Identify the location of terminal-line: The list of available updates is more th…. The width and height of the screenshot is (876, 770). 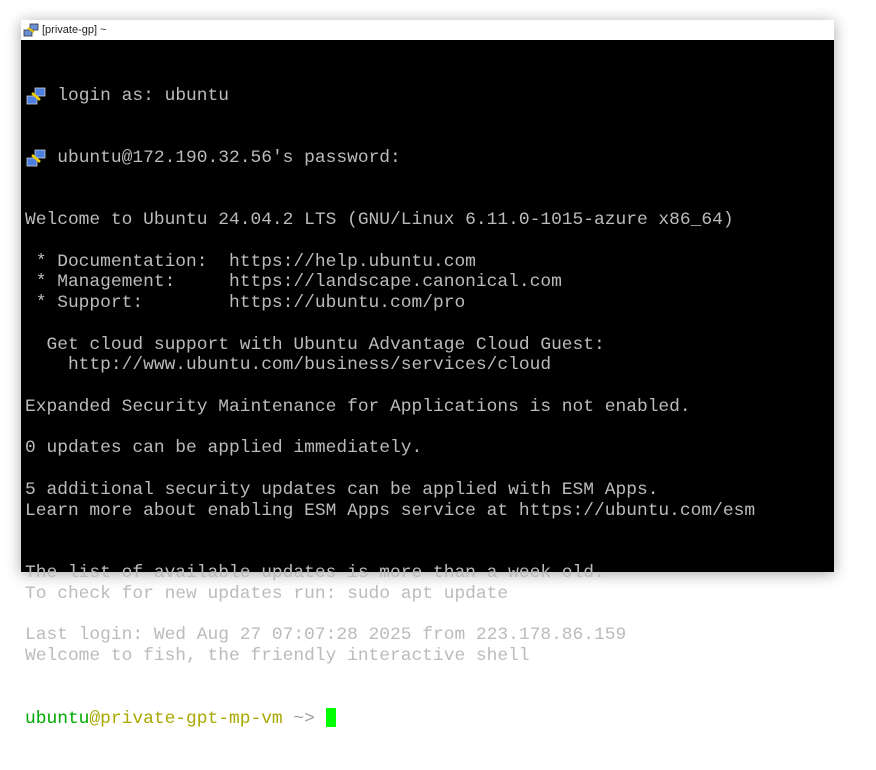
(315, 572).